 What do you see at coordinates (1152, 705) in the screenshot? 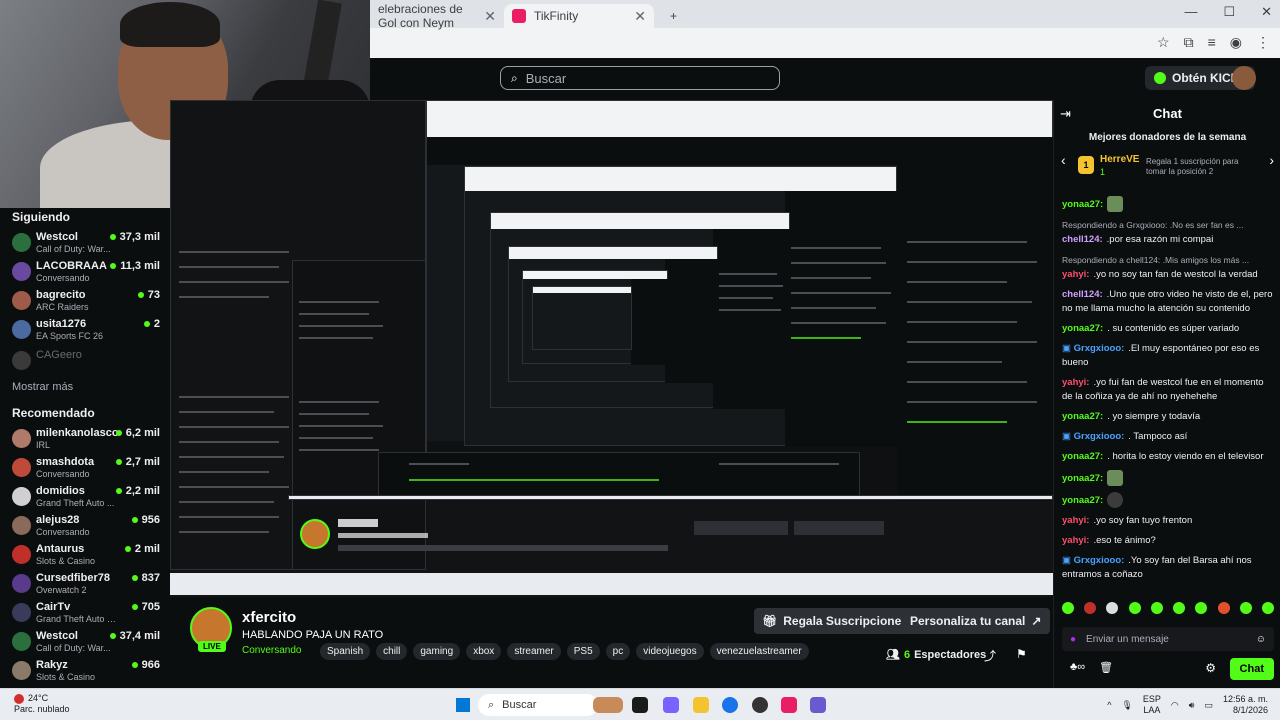
I see `lang-indicator: ESP LAA` at bounding box center [1152, 705].